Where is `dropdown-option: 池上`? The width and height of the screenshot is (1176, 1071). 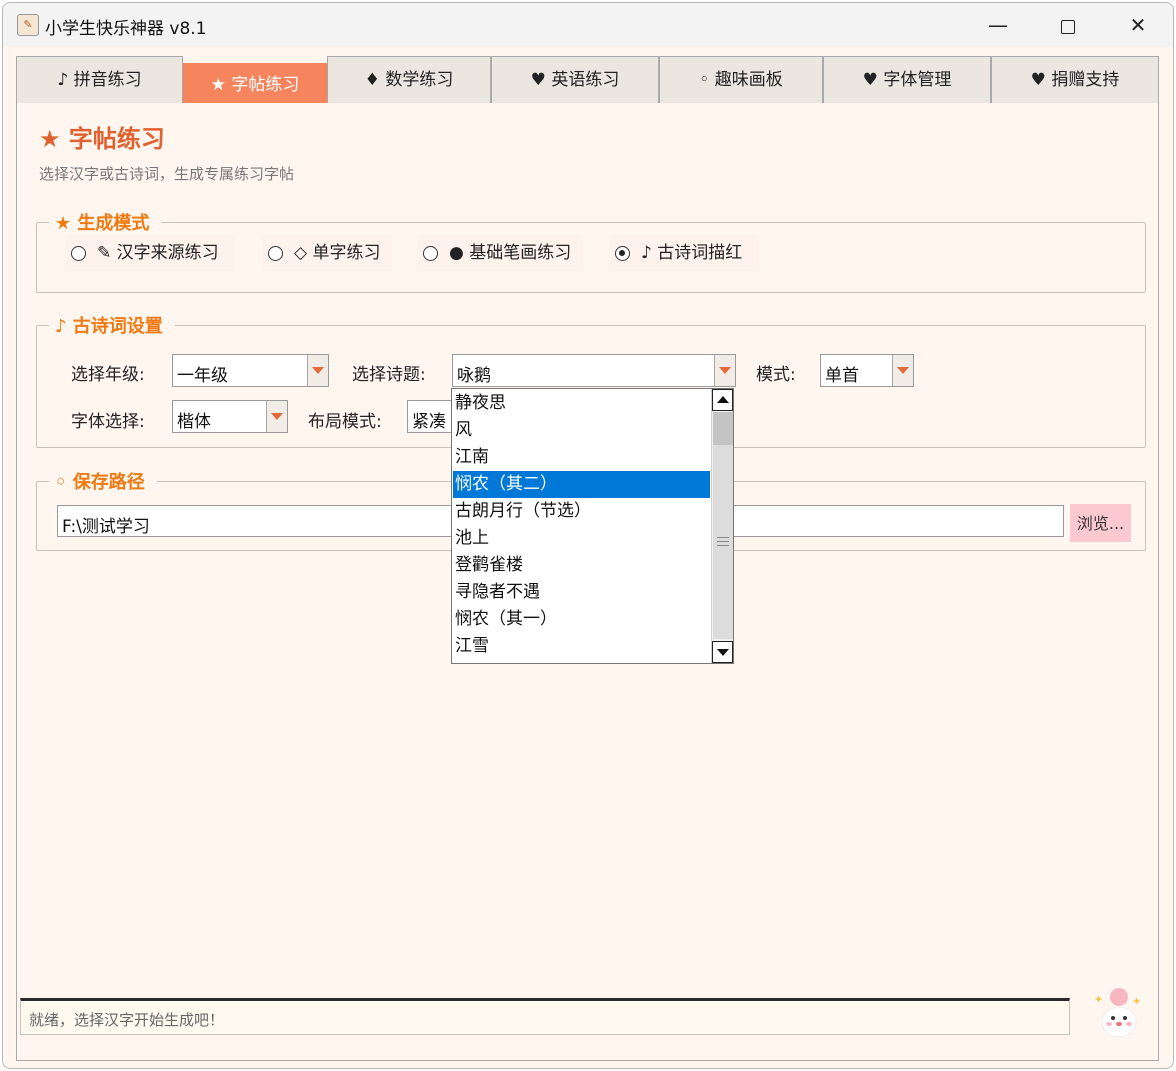 dropdown-option: 池上 is located at coordinates (581, 538).